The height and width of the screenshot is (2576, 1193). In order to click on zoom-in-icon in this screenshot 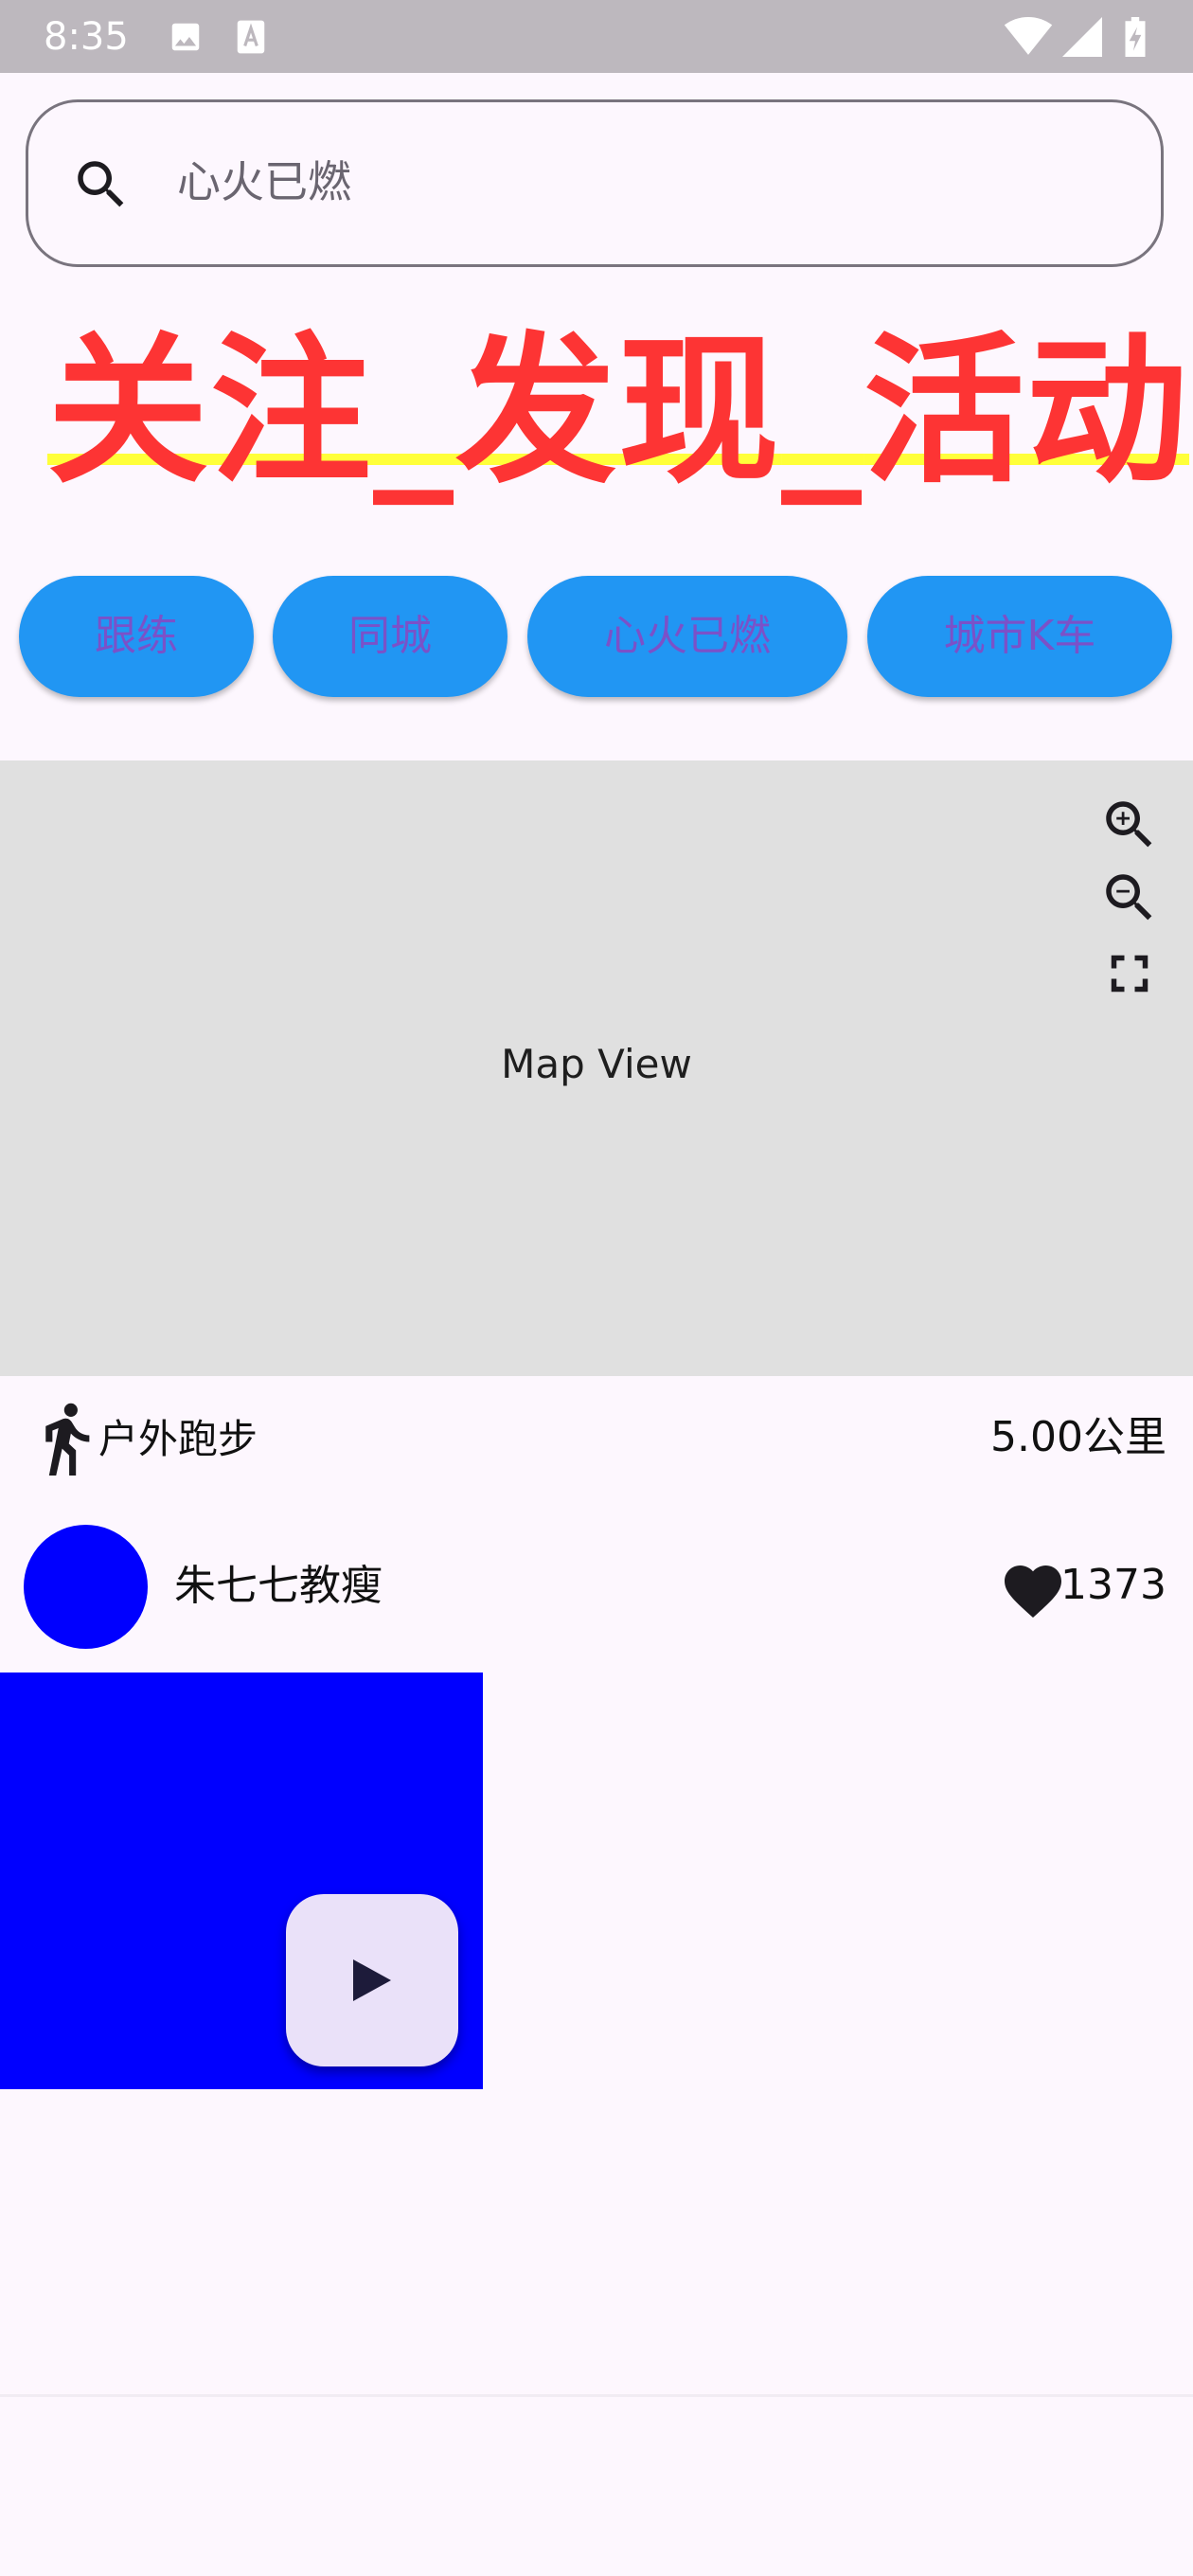, I will do `click(1129, 825)`.